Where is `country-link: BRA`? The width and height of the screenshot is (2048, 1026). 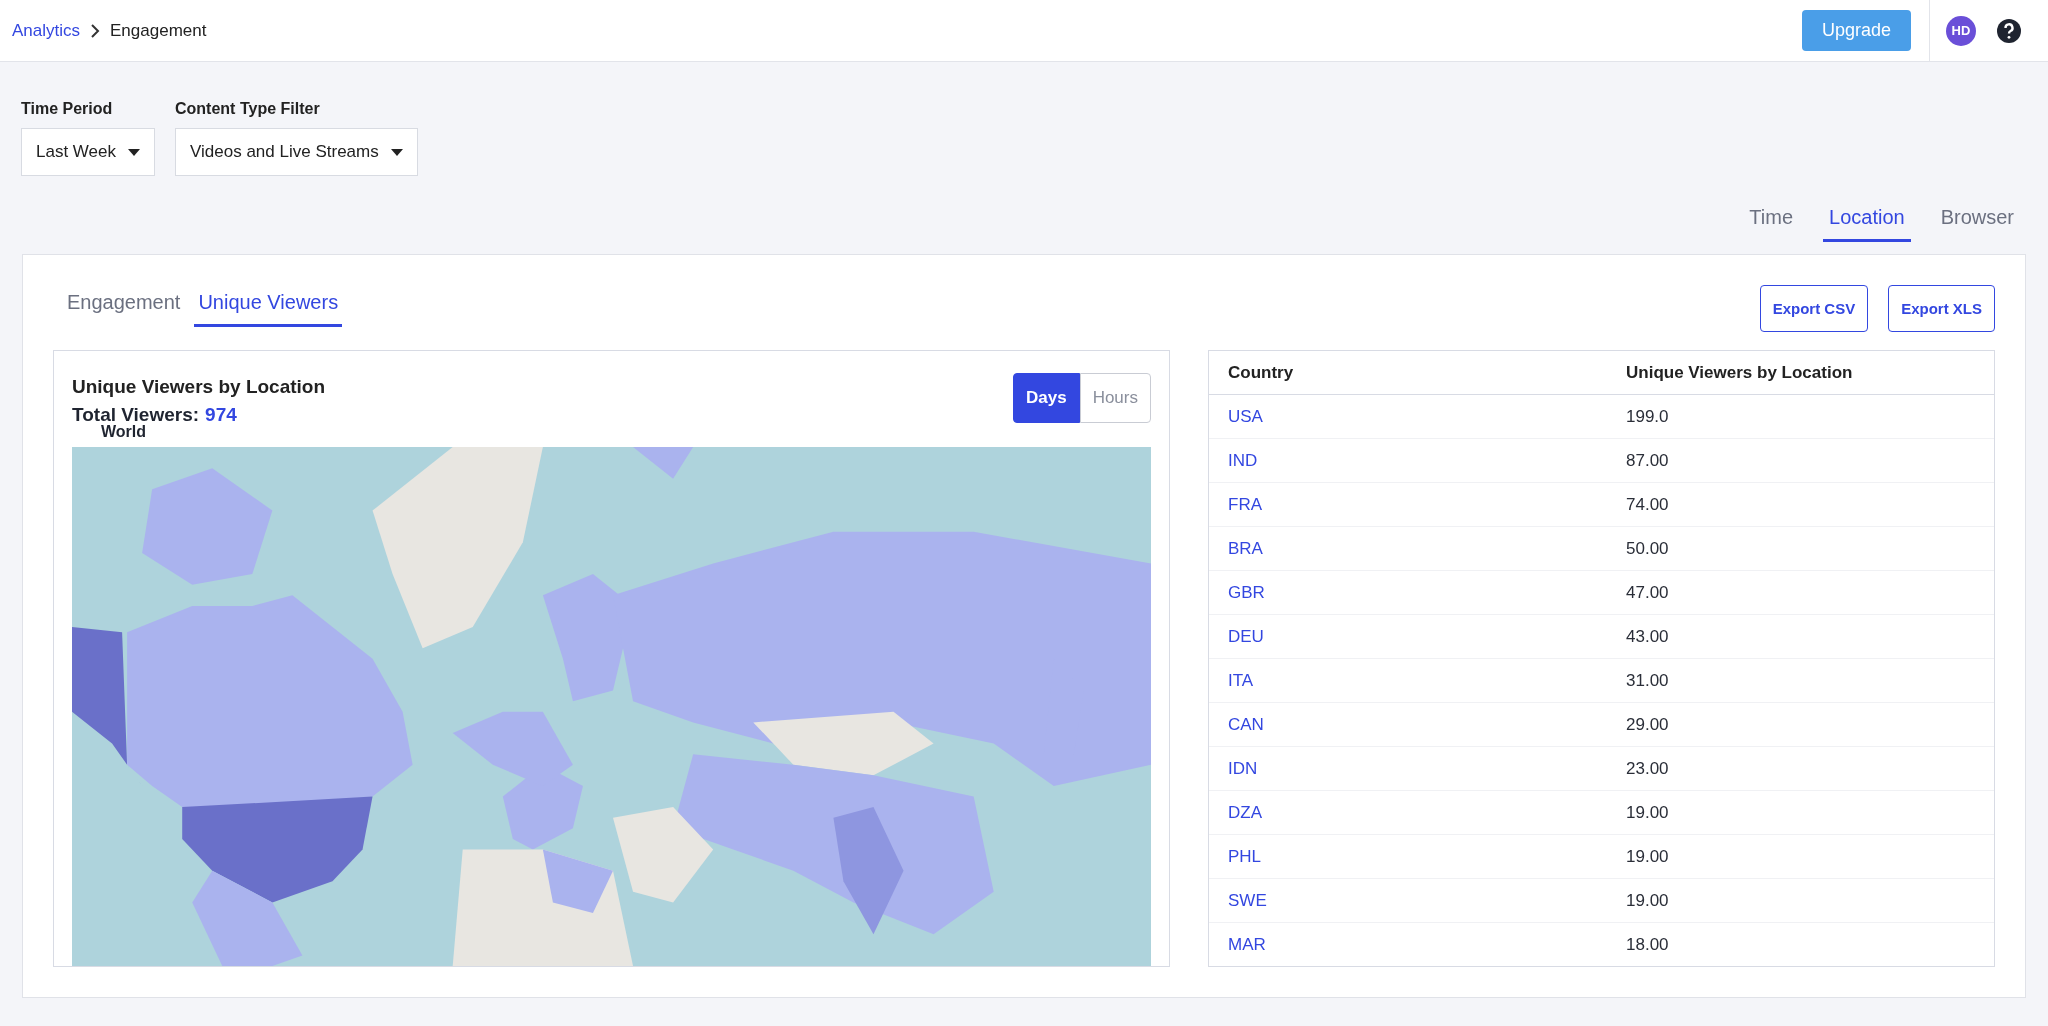 country-link: BRA is located at coordinates (1245, 548).